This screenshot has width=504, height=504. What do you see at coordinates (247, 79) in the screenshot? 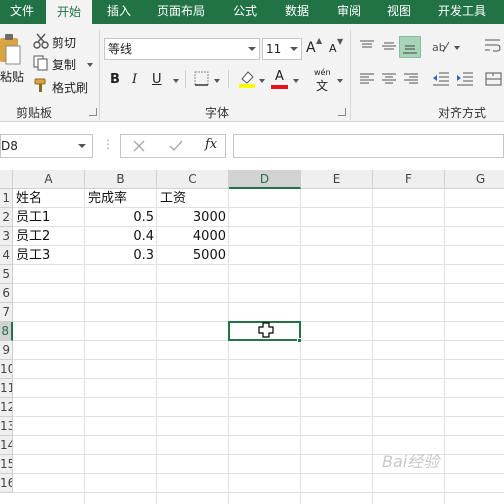
I see `fill-color-icon` at bounding box center [247, 79].